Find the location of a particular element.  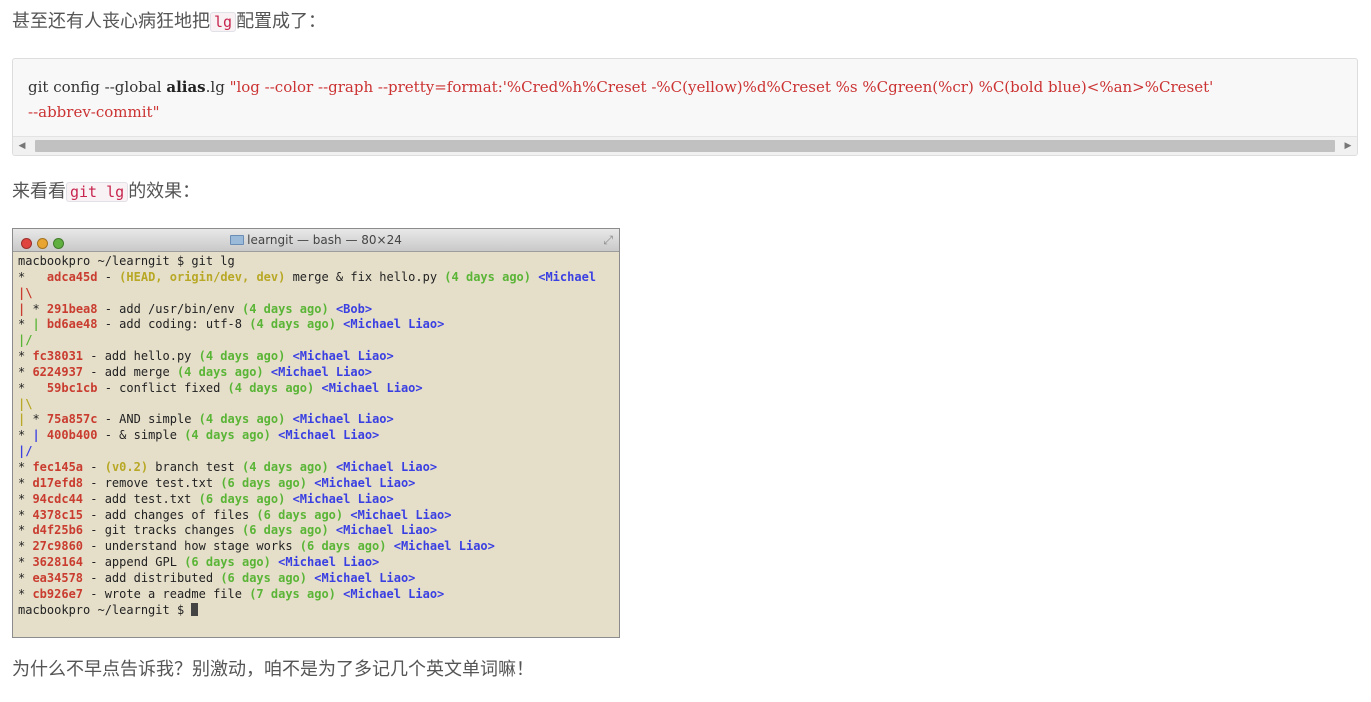

terminal-segment: merge & fix hello.py is located at coordinates (365, 276).